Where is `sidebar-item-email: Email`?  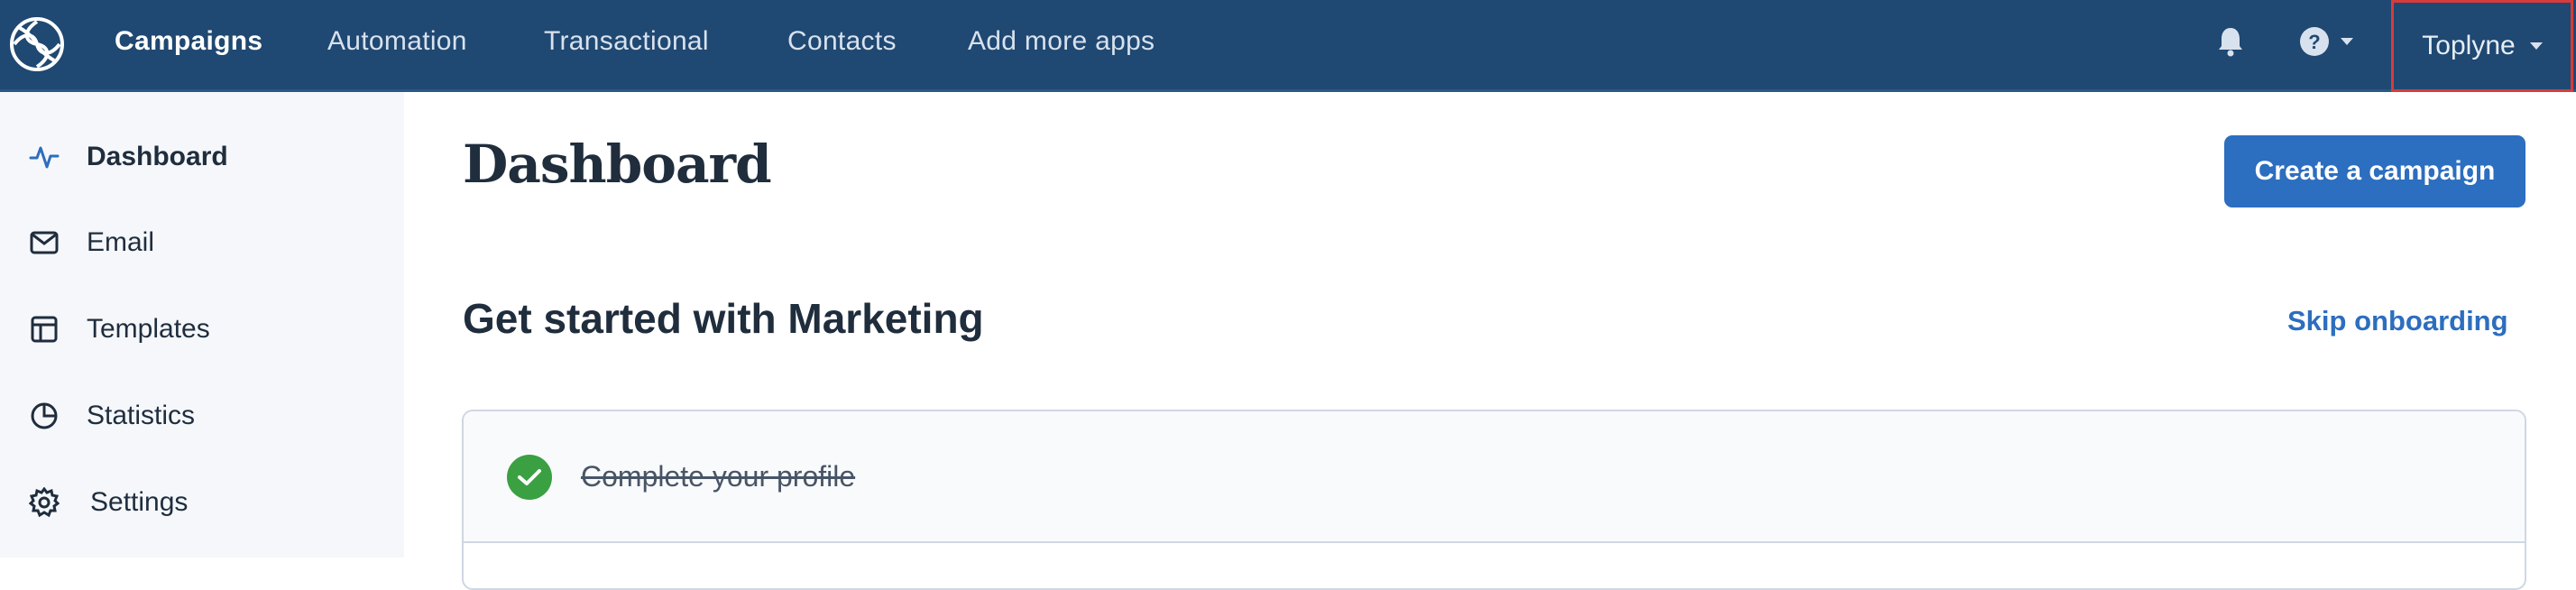
sidebar-item-email: Email is located at coordinates (202, 243).